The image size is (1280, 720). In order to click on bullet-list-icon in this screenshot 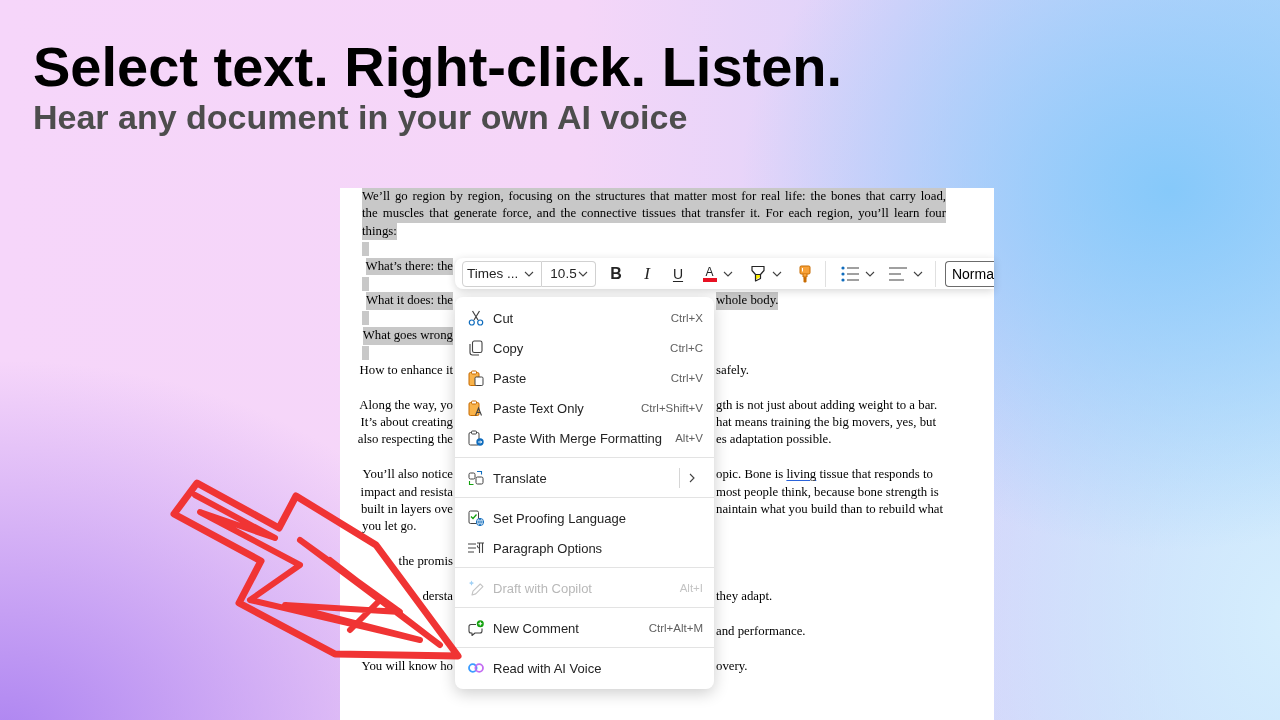, I will do `click(850, 273)`.